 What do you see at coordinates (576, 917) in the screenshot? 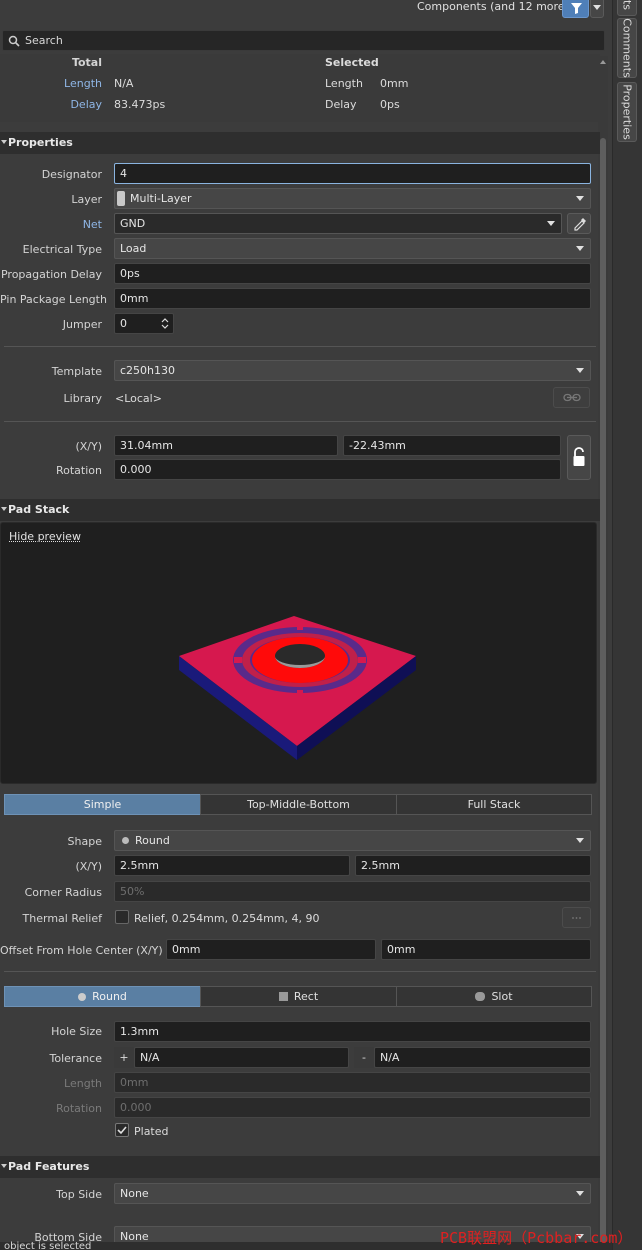
I see `thermal-relief-edit-button` at bounding box center [576, 917].